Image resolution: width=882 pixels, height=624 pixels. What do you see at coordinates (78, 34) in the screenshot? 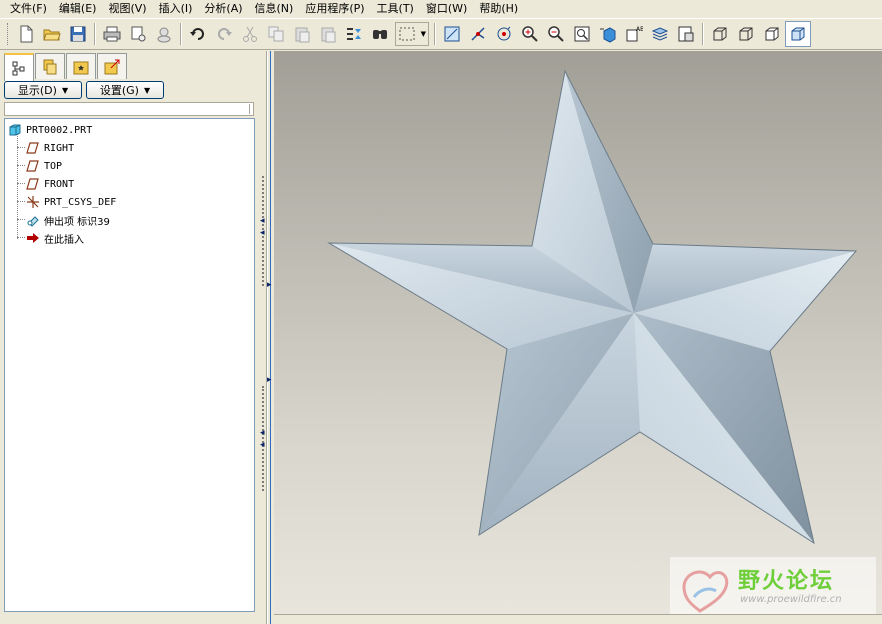
I see `save-icon` at bounding box center [78, 34].